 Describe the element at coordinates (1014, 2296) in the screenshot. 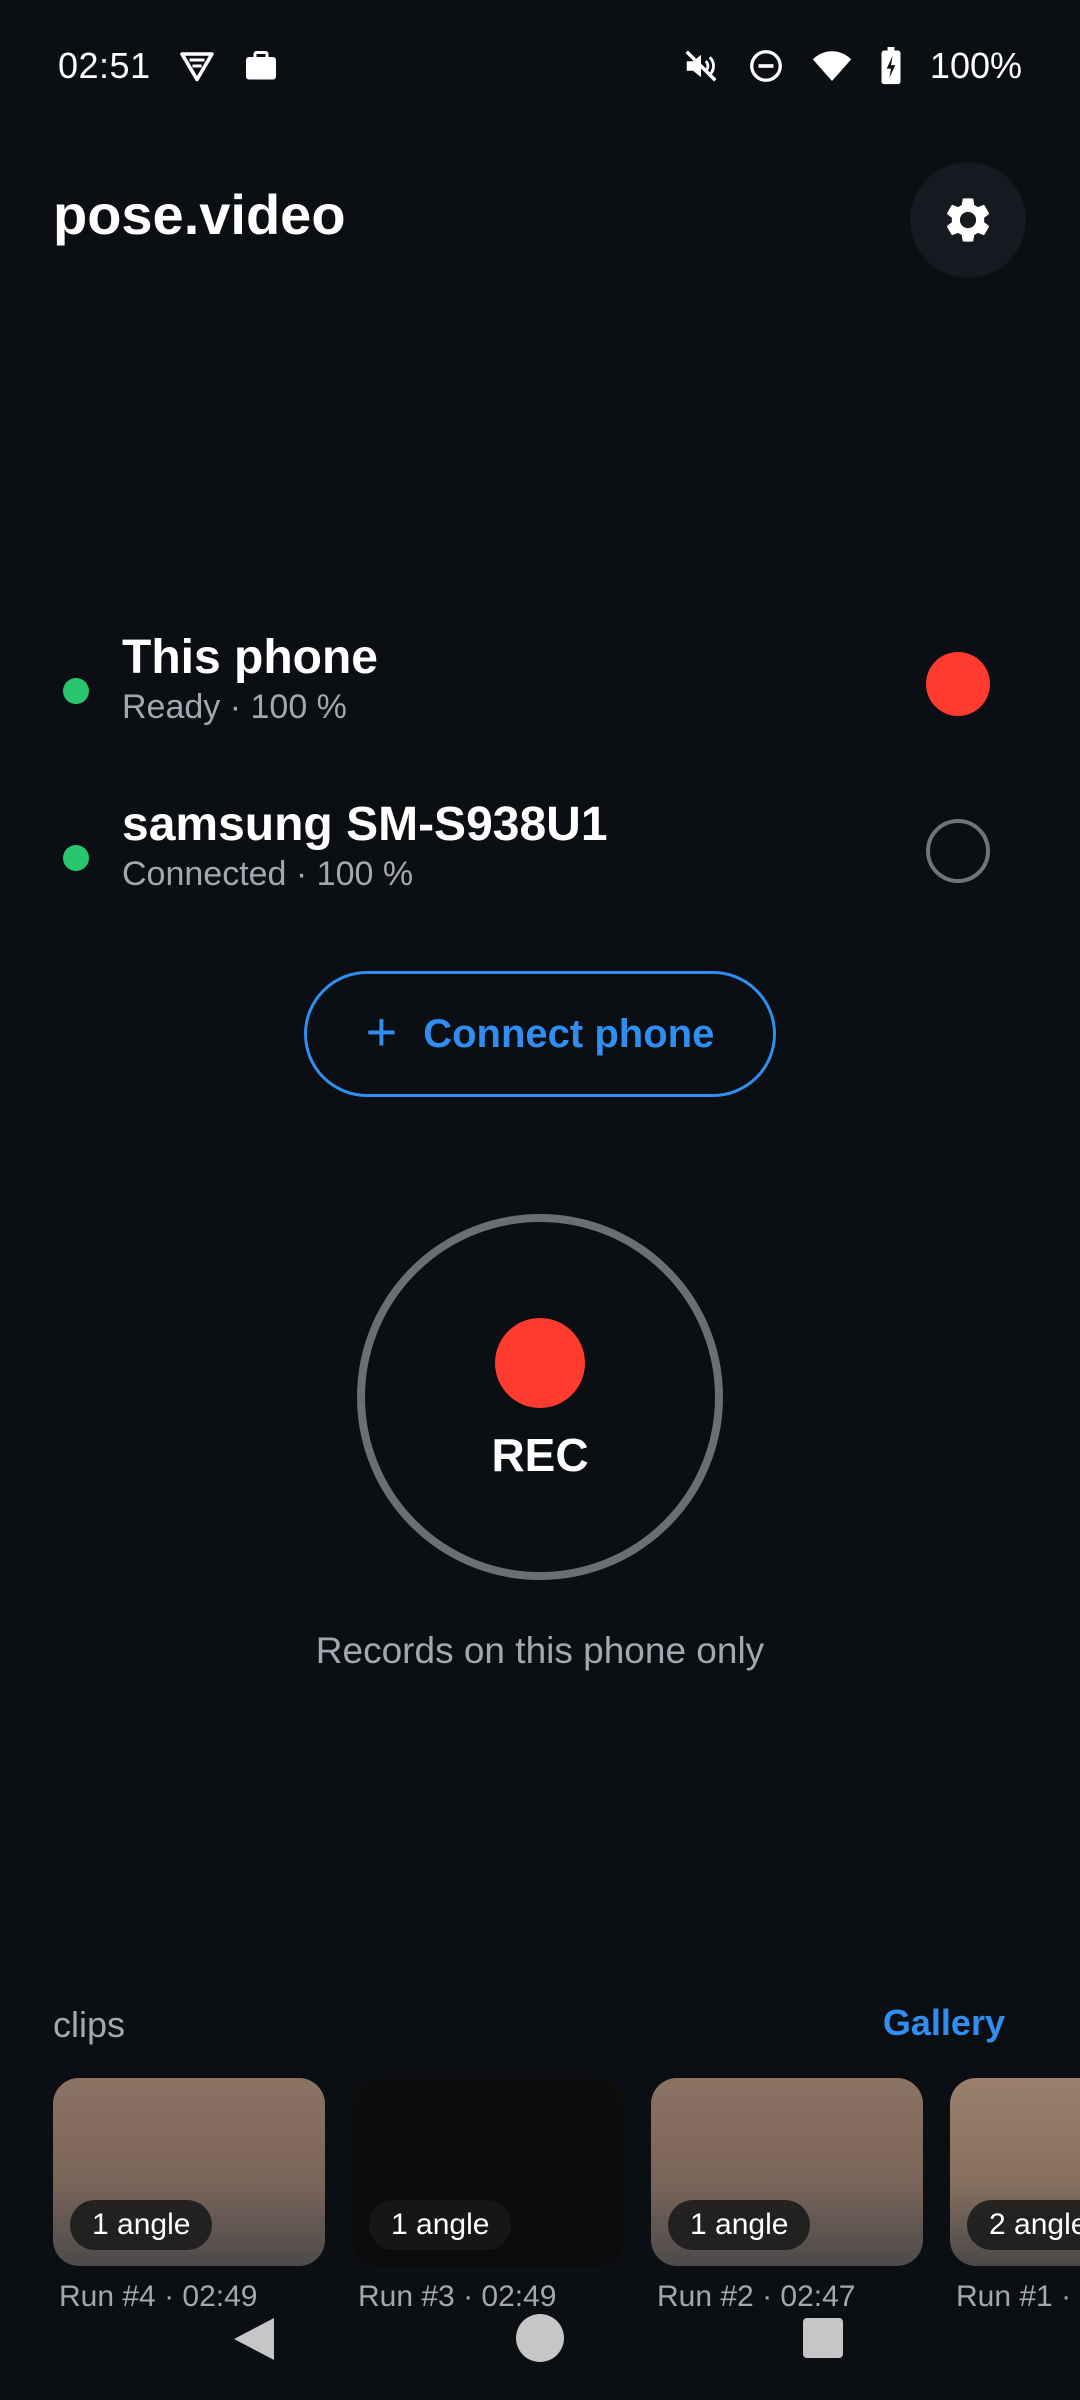

I see `clip-caption: Run #1 ·` at that location.